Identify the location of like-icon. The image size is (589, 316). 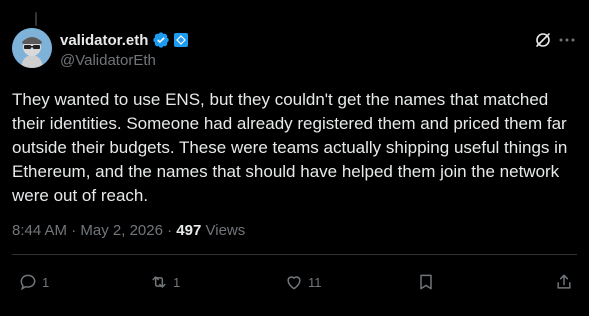
(294, 283).